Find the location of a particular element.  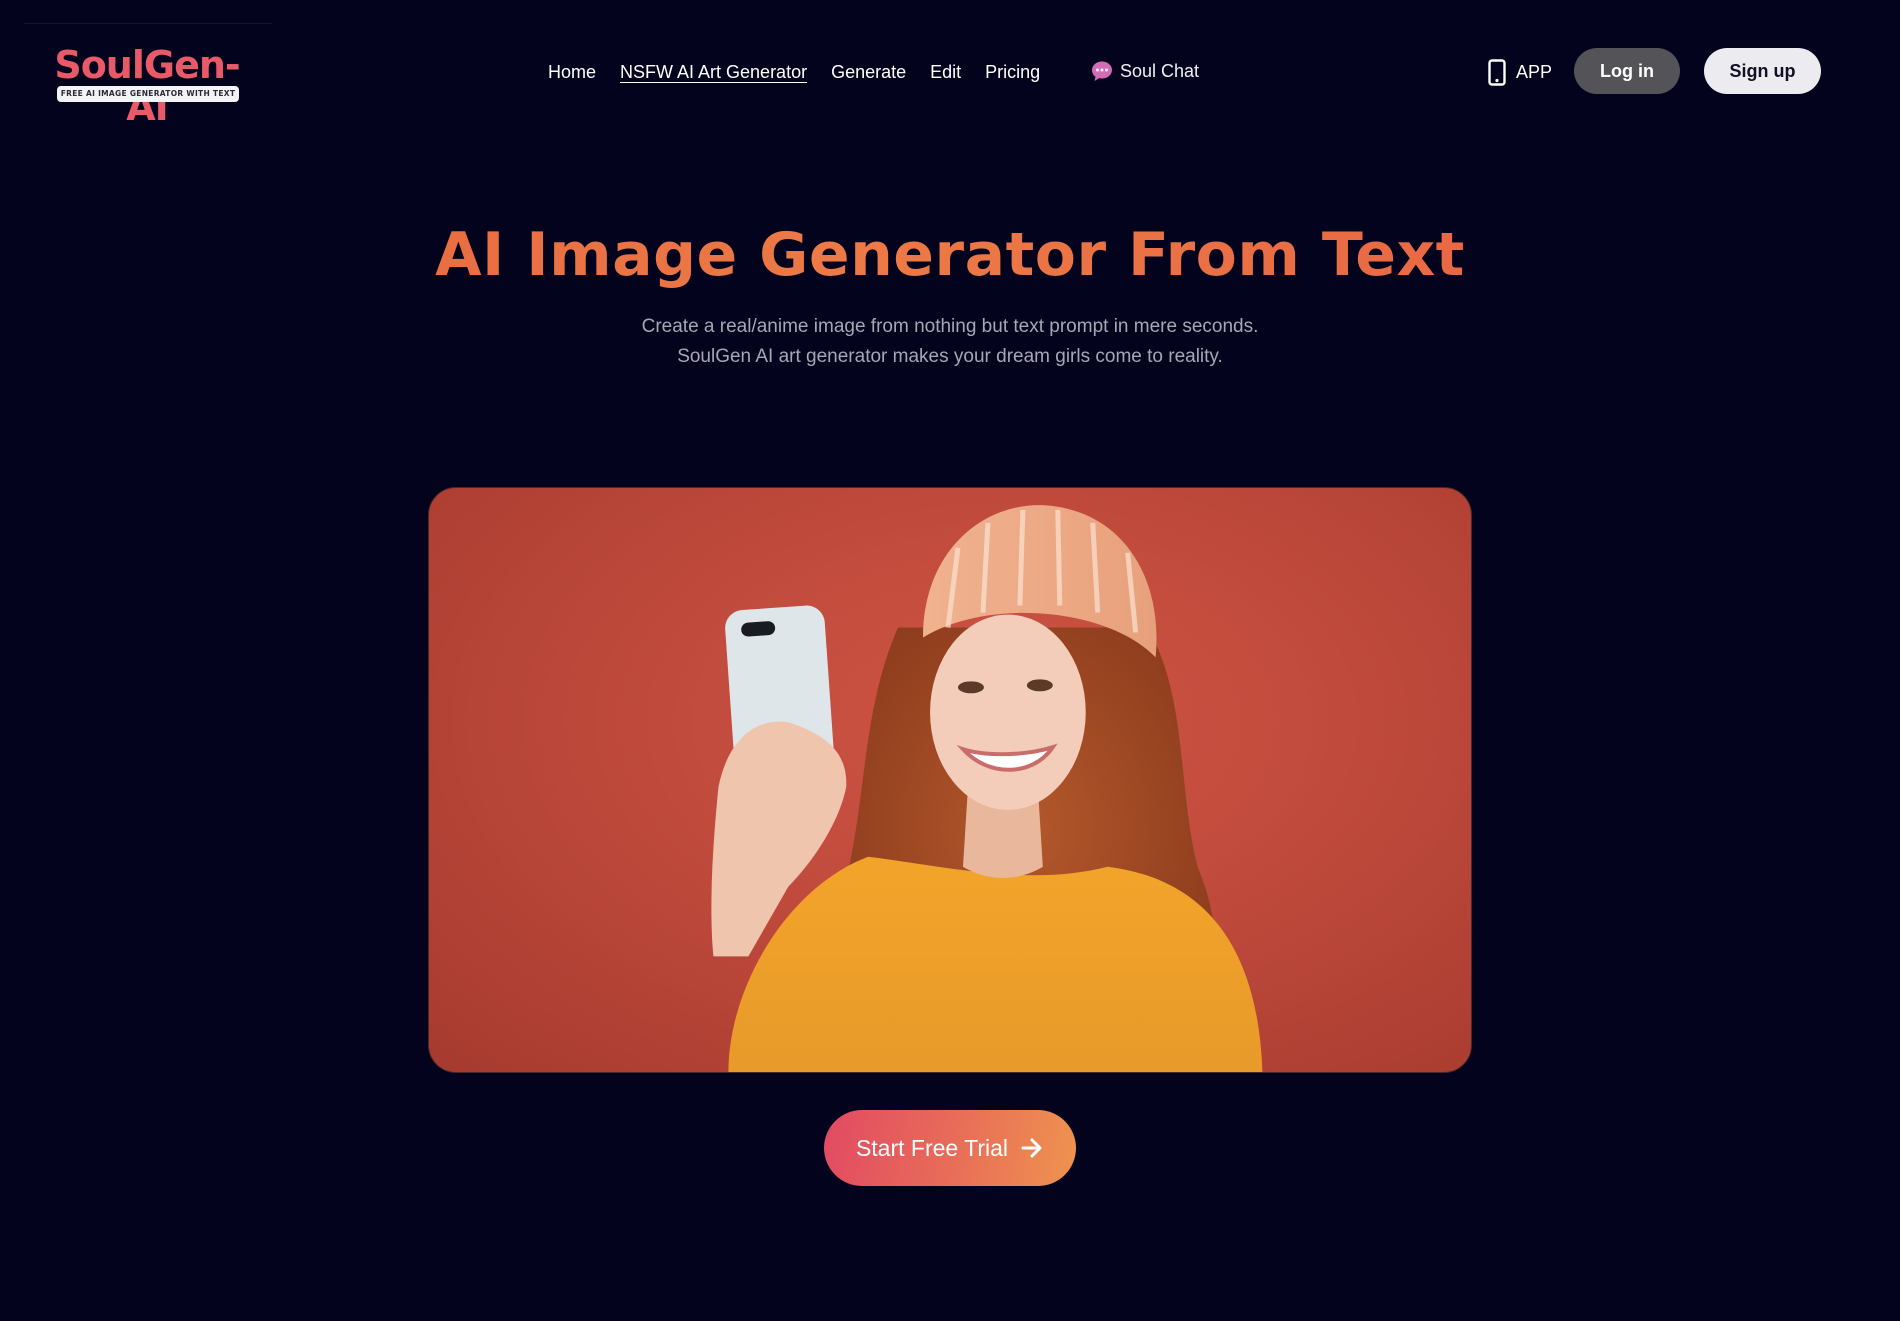

nav-generate: Generate is located at coordinates (868, 72).